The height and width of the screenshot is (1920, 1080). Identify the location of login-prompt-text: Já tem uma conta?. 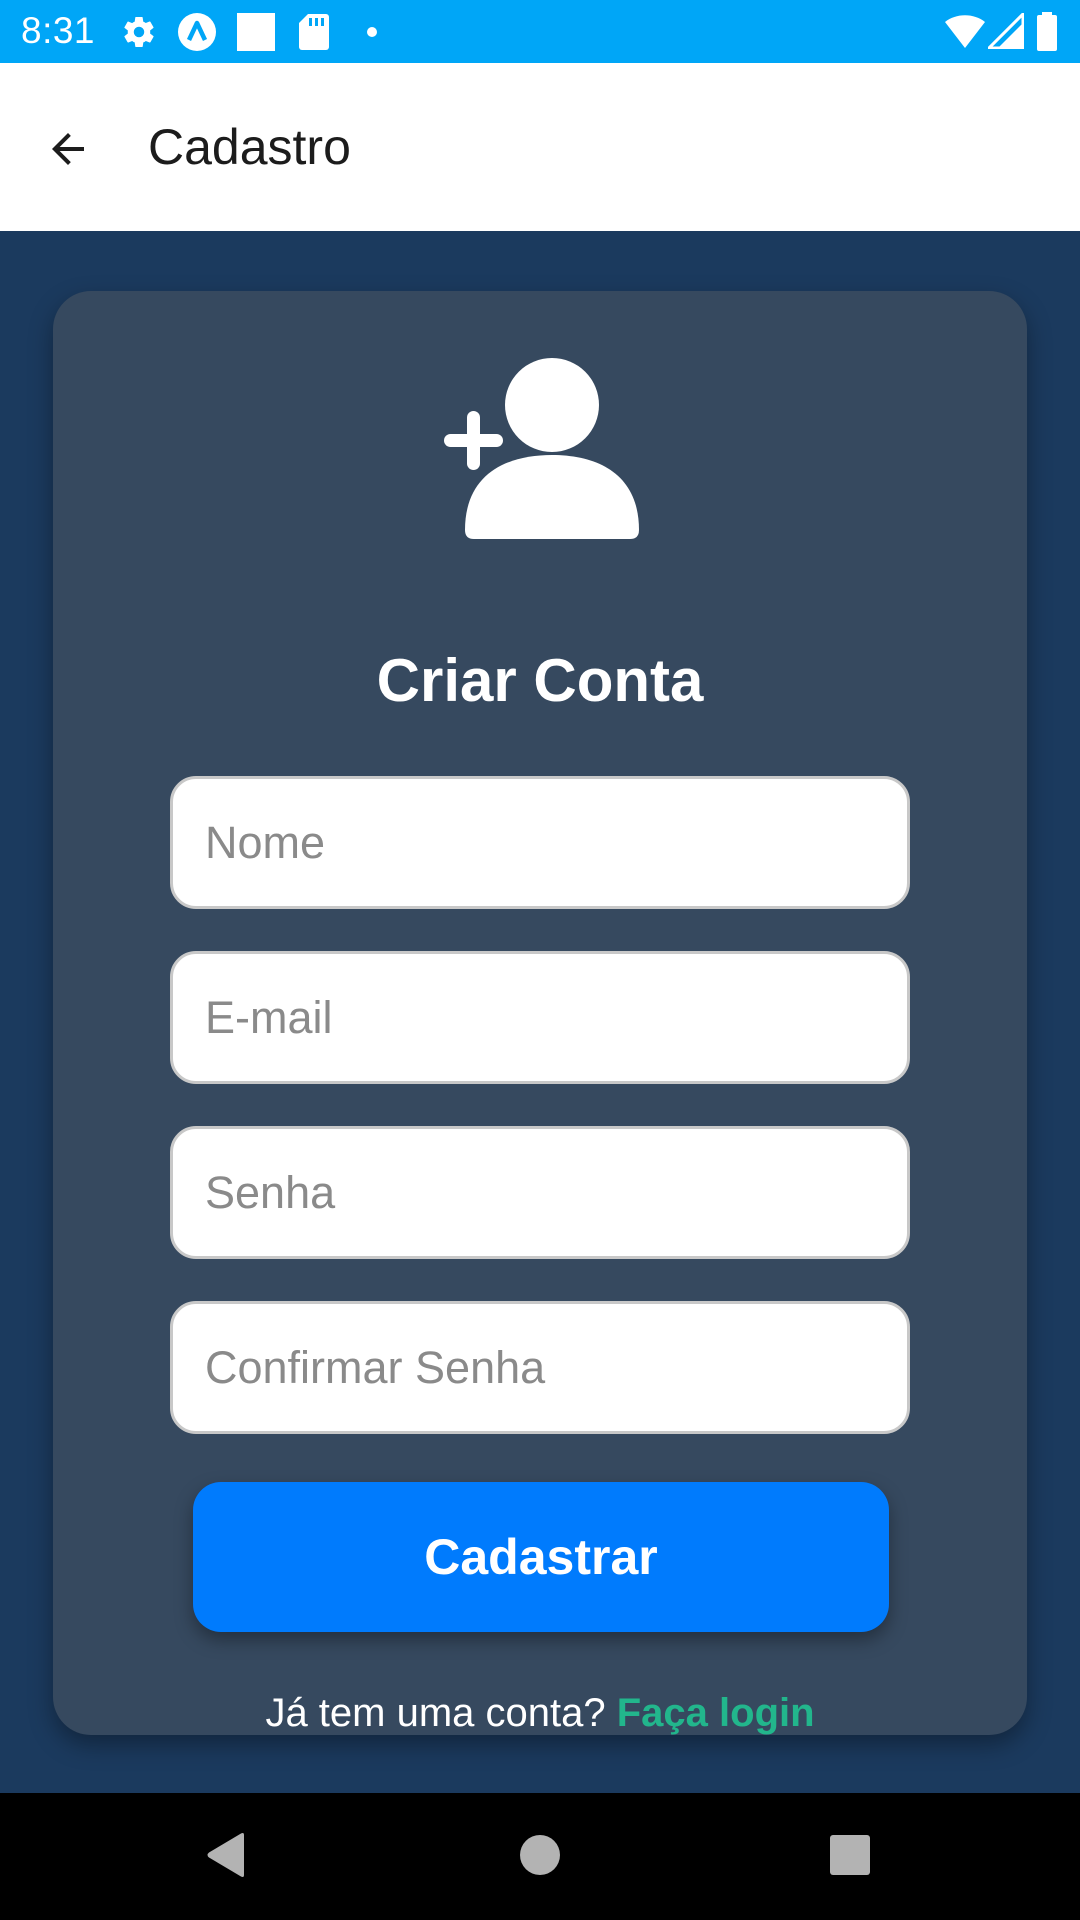
(435, 1713).